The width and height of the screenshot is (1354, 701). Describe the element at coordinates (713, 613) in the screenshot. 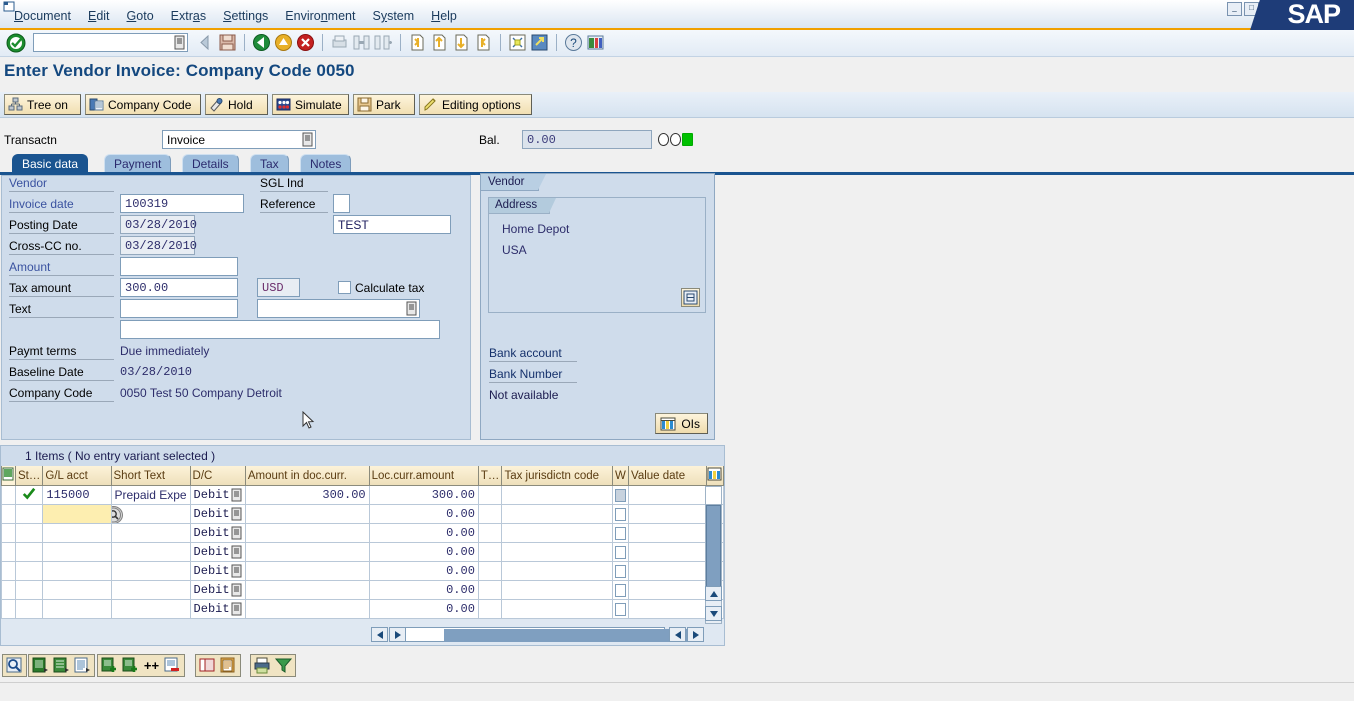

I see `scroll-down-button` at that location.